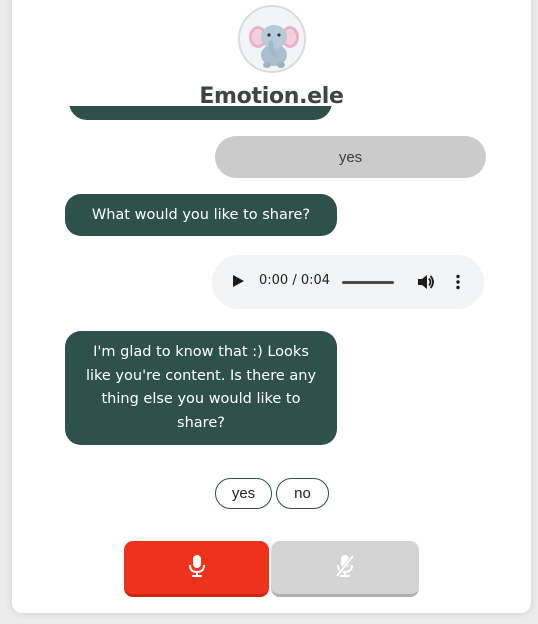  Describe the element at coordinates (243, 493) in the screenshot. I see `yes-button: yes` at that location.